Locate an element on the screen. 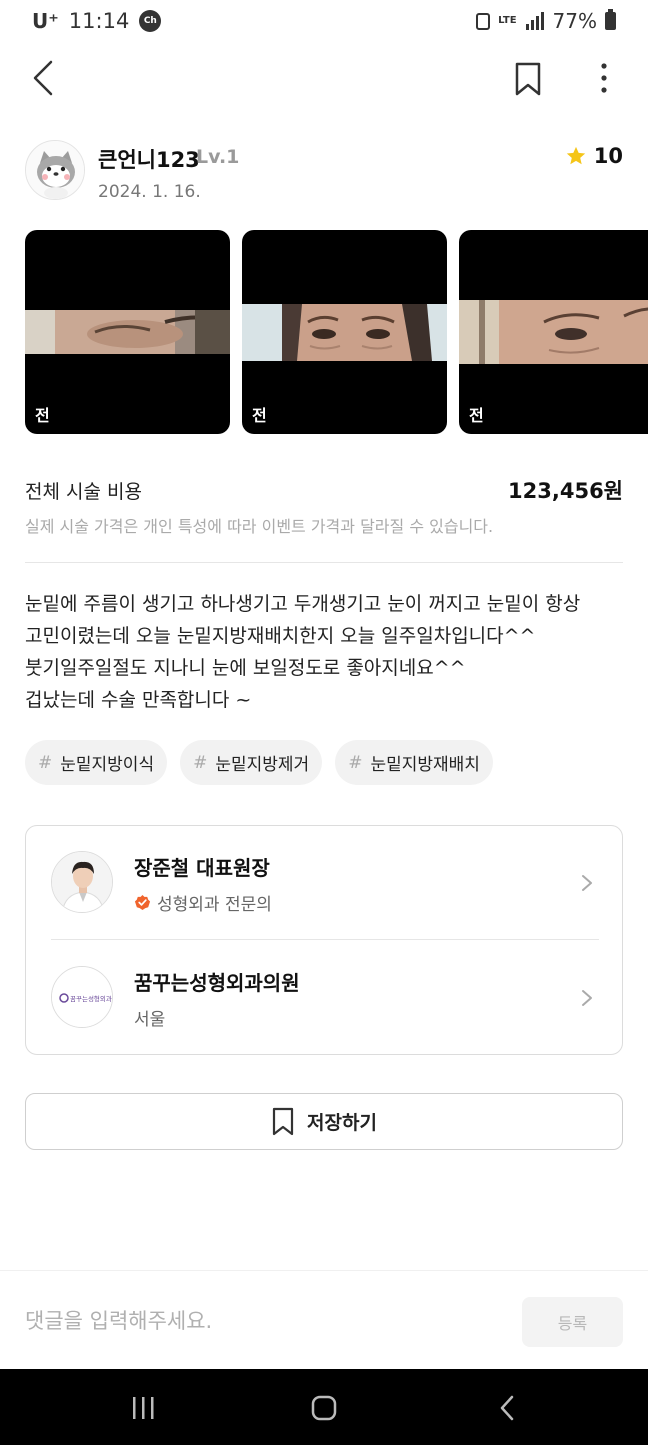 The width and height of the screenshot is (648, 1445). recent-apps-icon is located at coordinates (143, 1408).